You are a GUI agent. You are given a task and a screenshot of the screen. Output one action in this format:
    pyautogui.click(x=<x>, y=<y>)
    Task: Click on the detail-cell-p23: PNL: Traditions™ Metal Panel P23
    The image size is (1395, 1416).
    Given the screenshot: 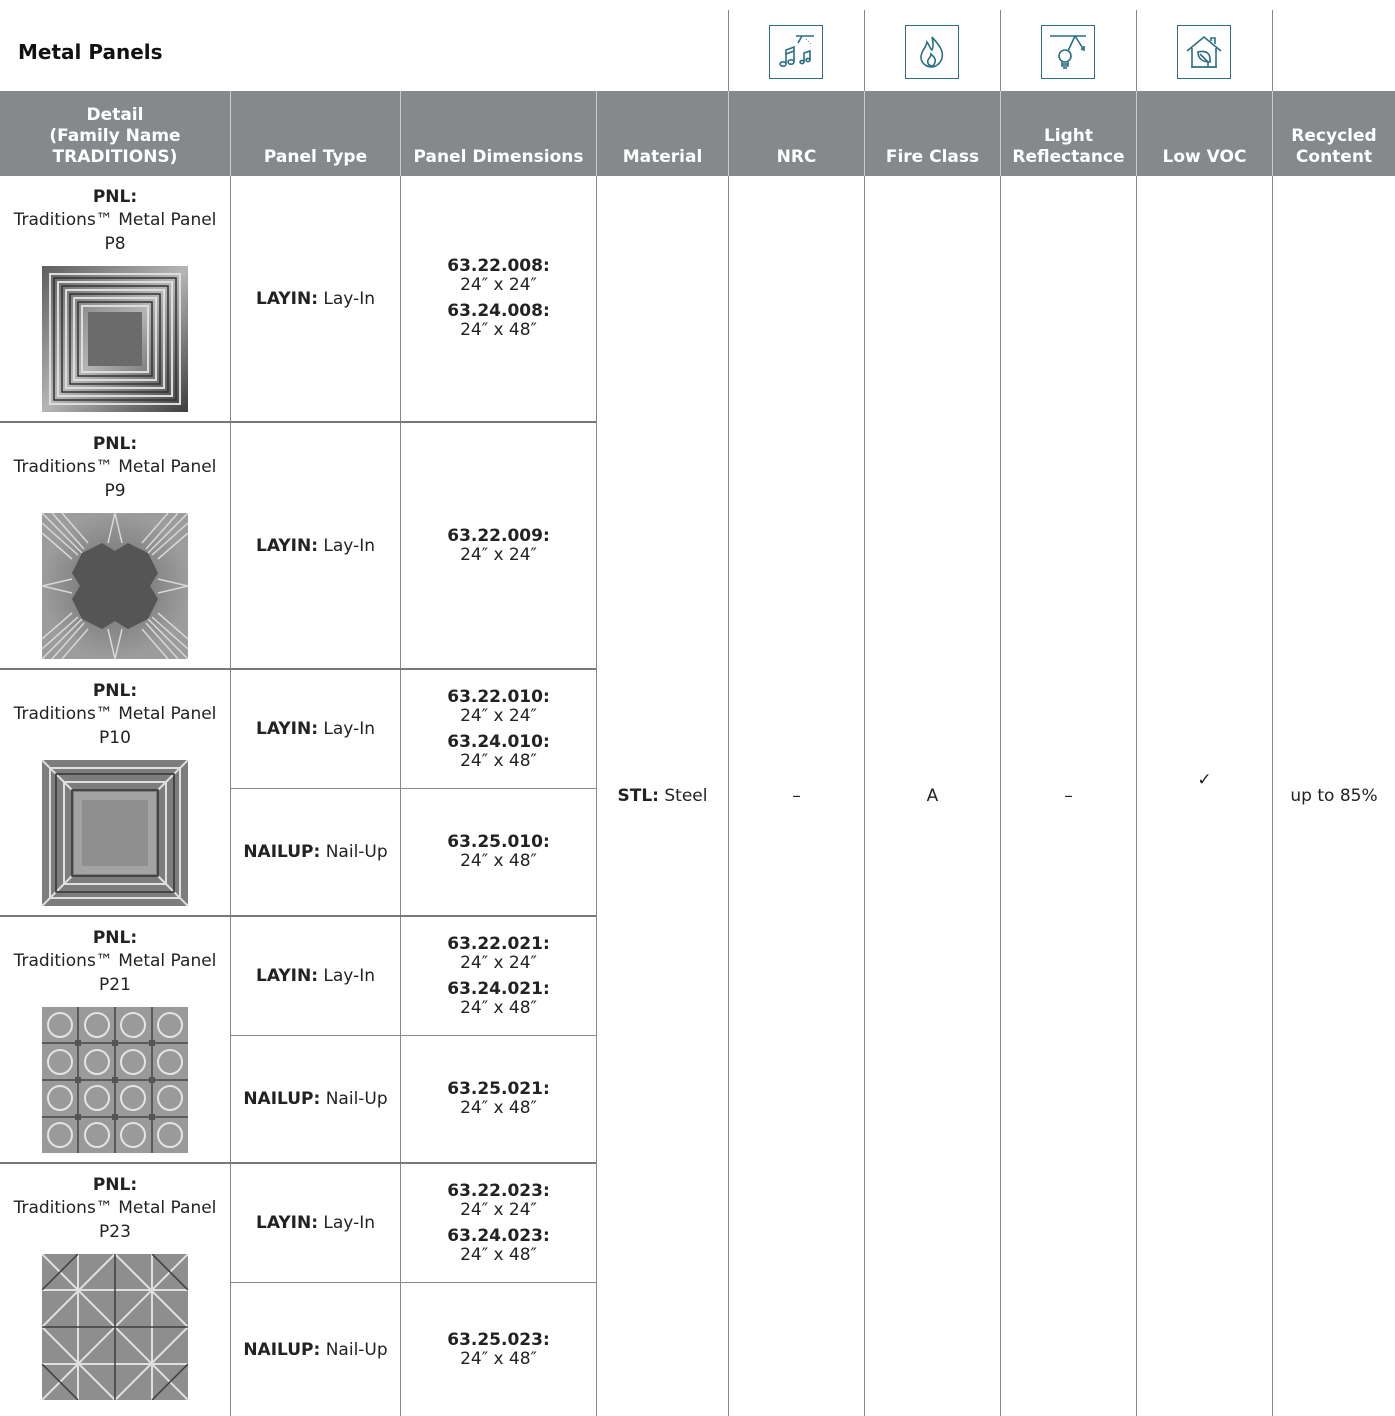 What is the action you would take?
    pyautogui.click(x=115, y=1290)
    